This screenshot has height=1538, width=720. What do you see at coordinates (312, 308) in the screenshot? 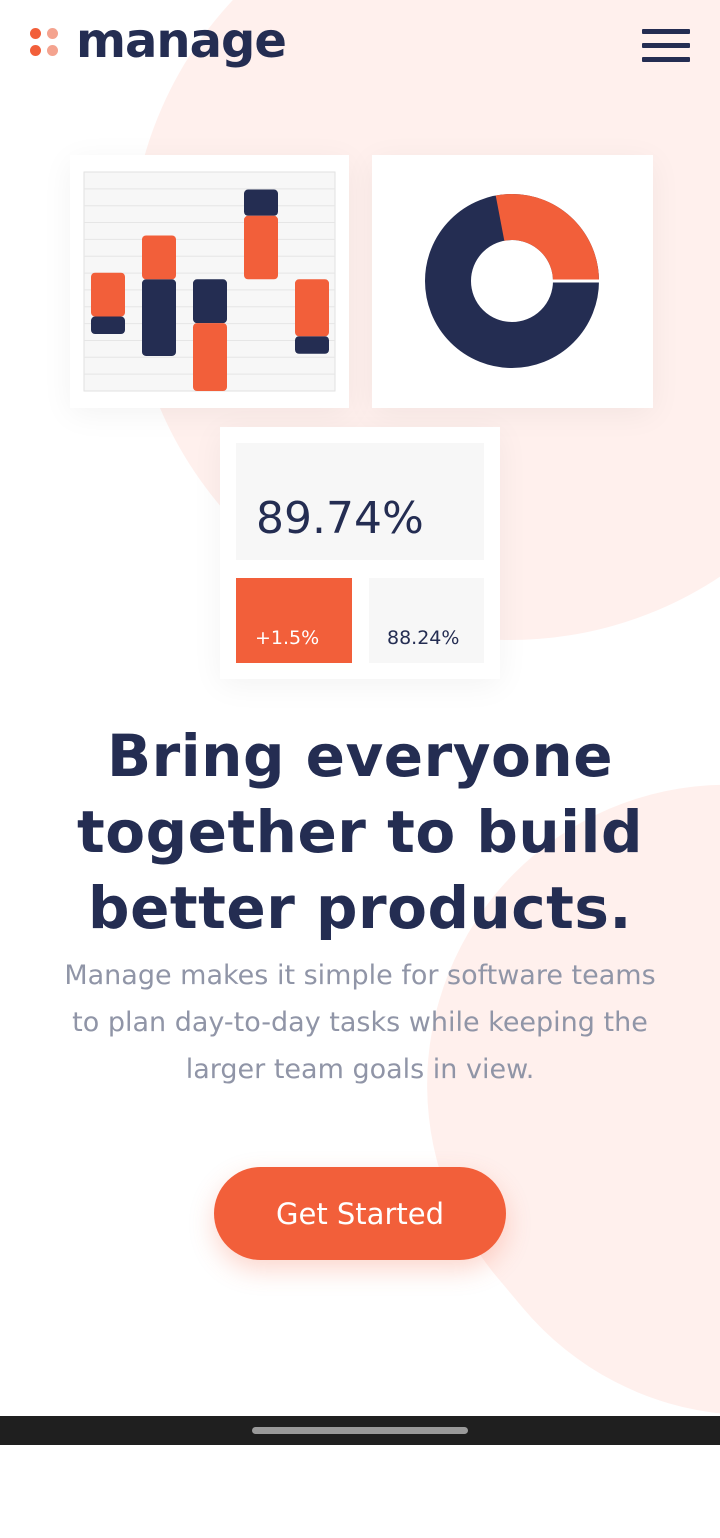
I see `bar-5-orange` at bounding box center [312, 308].